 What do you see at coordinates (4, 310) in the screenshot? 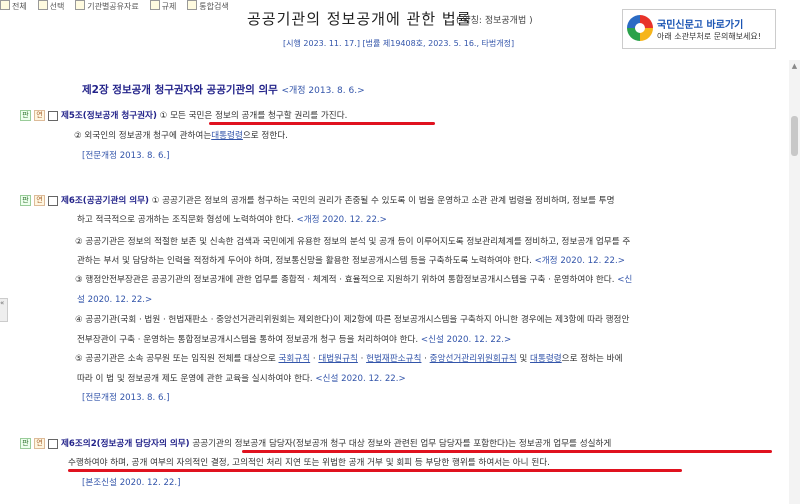
I see `side-panel-toggle: «` at bounding box center [4, 310].